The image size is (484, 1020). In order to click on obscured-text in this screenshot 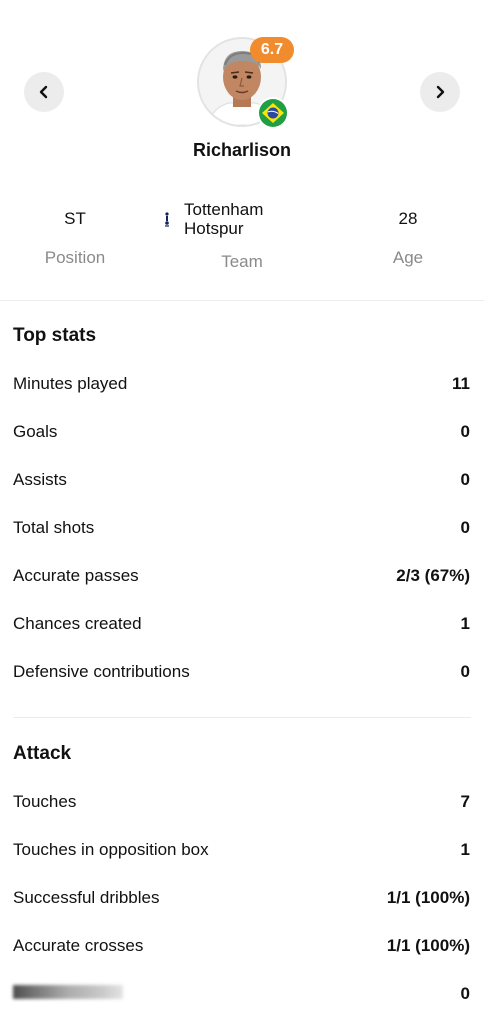, I will do `click(68, 992)`.